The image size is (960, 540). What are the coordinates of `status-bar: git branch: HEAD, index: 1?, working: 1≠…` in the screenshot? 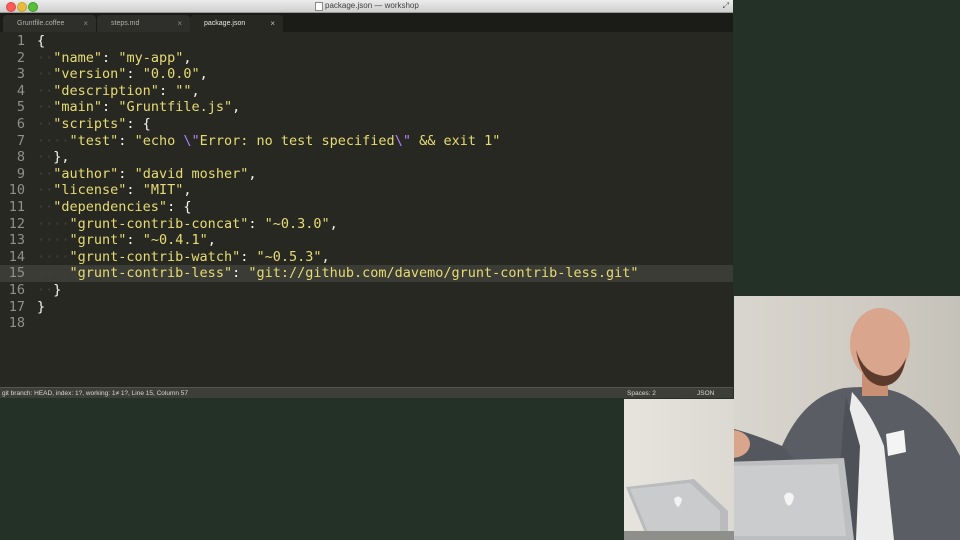 It's located at (366, 392).